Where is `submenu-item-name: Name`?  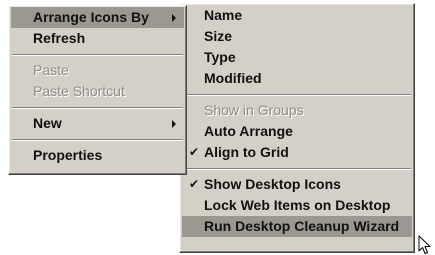
submenu-item-name: Name is located at coordinates (297, 15).